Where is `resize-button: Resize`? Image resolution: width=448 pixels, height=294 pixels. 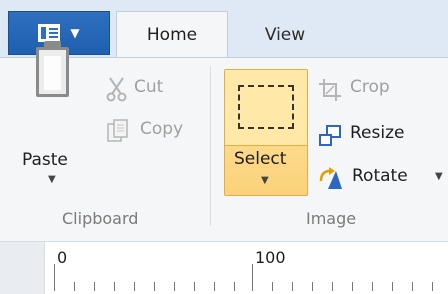
resize-button: Resize is located at coordinates (378, 136).